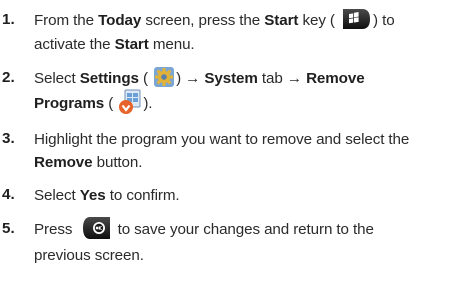 The width and height of the screenshot is (465, 293). Describe the element at coordinates (148, 104) in the screenshot. I see `step-text: ).` at that location.